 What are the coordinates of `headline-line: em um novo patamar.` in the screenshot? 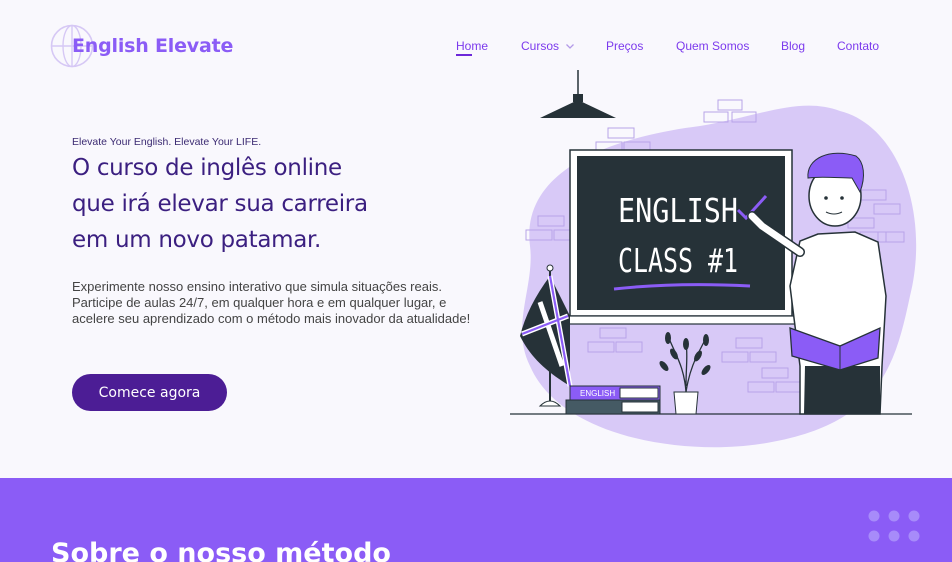 It's located at (197, 240).